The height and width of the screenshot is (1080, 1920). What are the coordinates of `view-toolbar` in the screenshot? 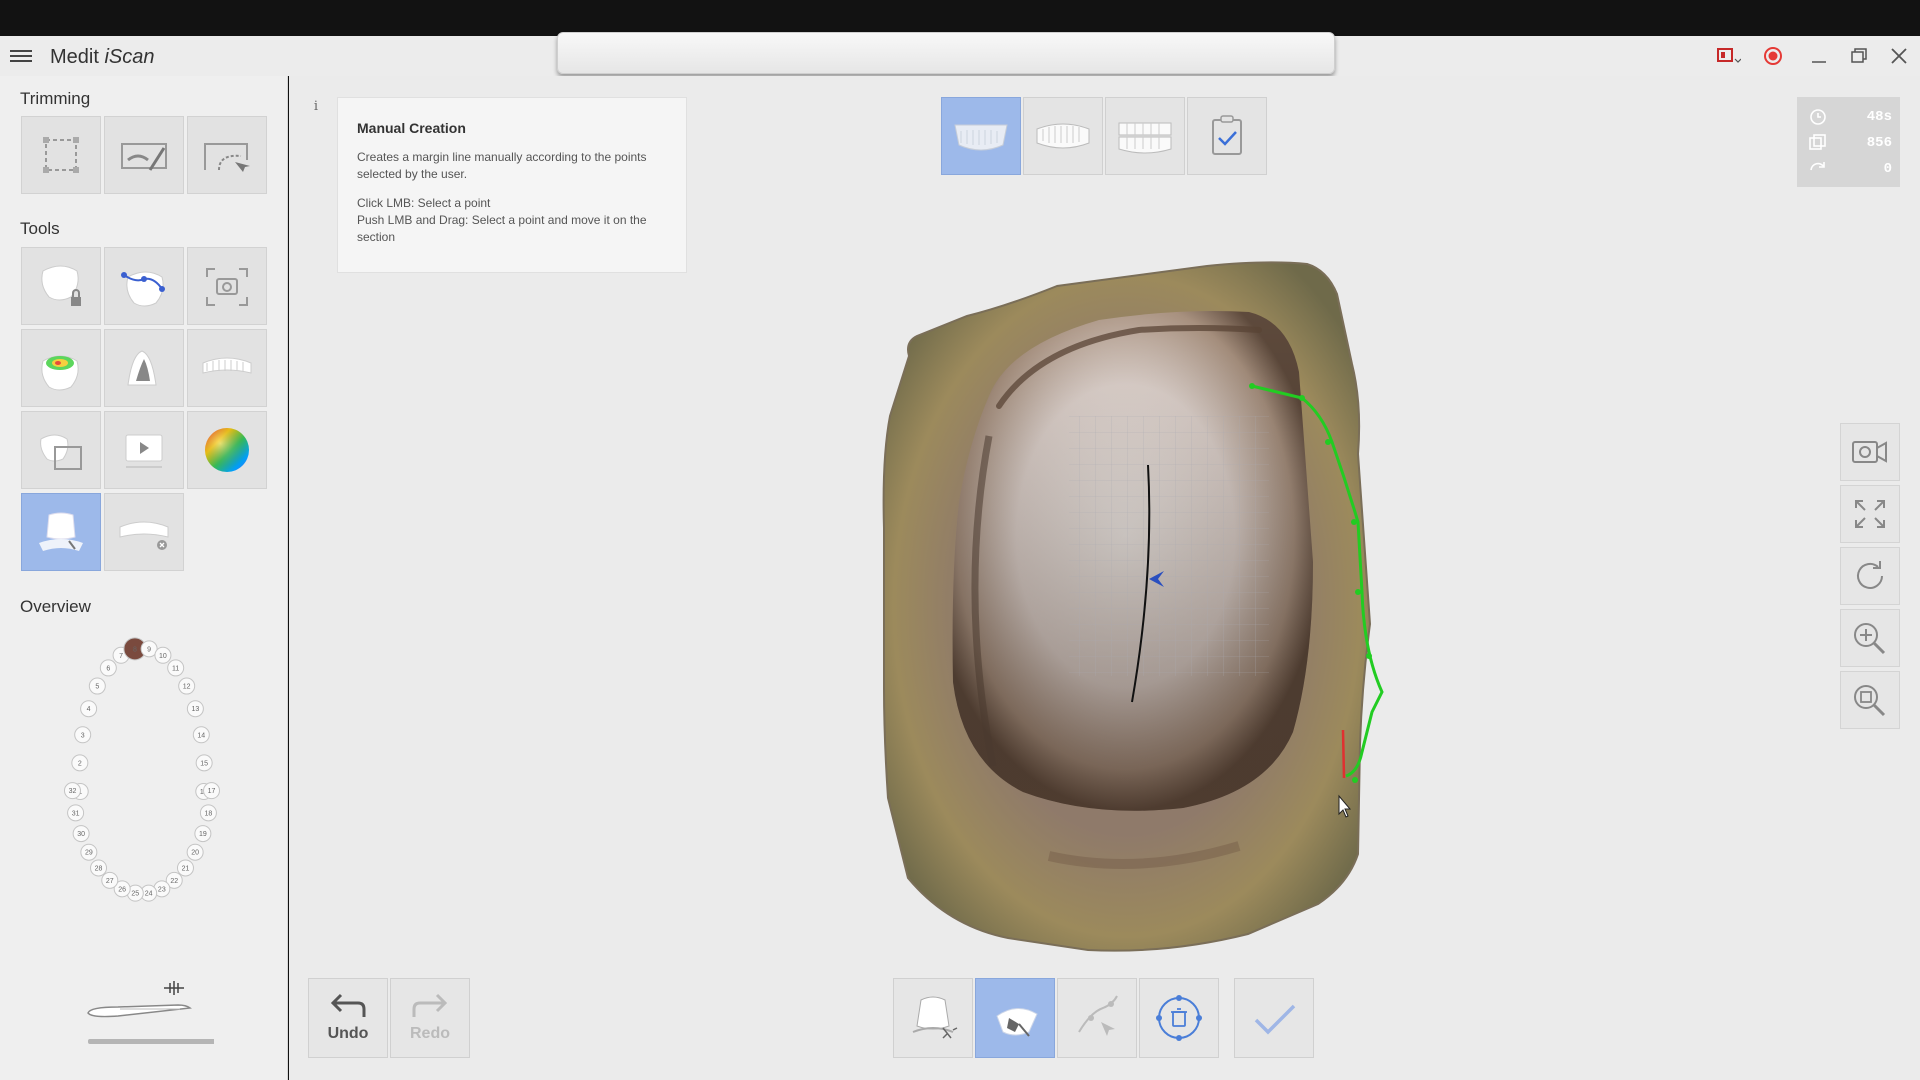 It's located at (1870, 578).